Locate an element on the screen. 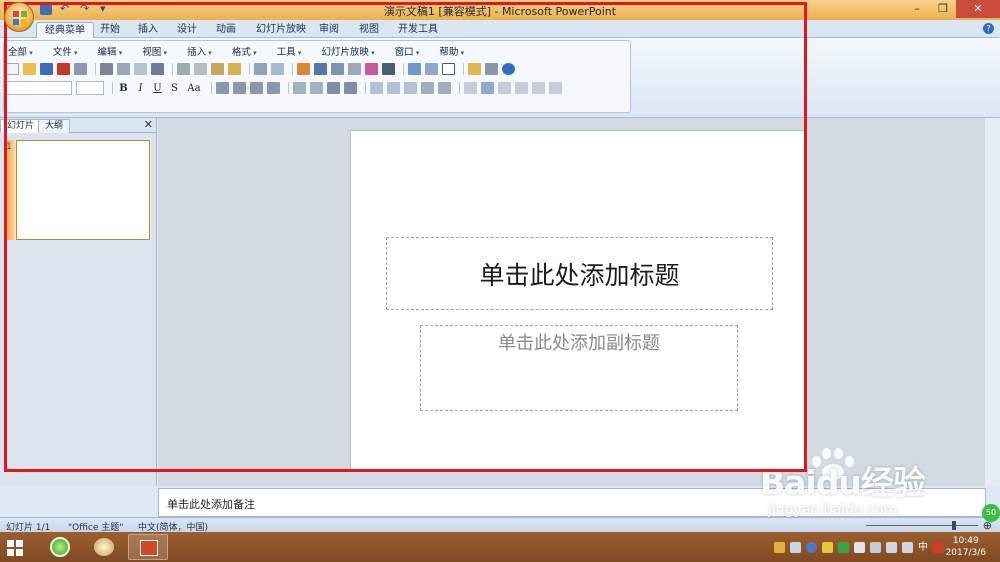 The height and width of the screenshot is (562, 1000). security-icon is located at coordinates (811, 547).